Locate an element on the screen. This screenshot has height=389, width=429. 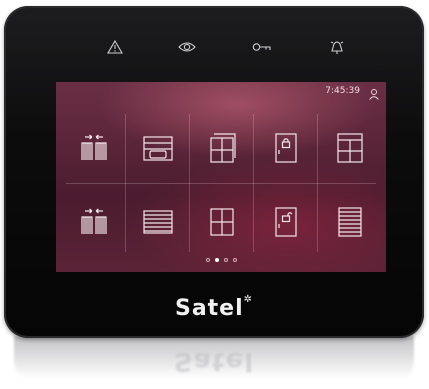
door-unlocked-icon is located at coordinates (285, 221).